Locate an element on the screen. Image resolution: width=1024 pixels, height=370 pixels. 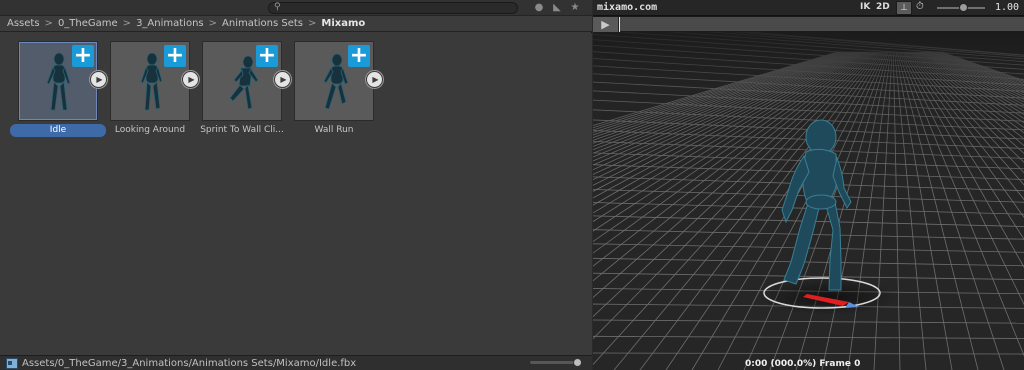
asset-tile: + ▶ Looking Around is located at coordinates (150, 88).